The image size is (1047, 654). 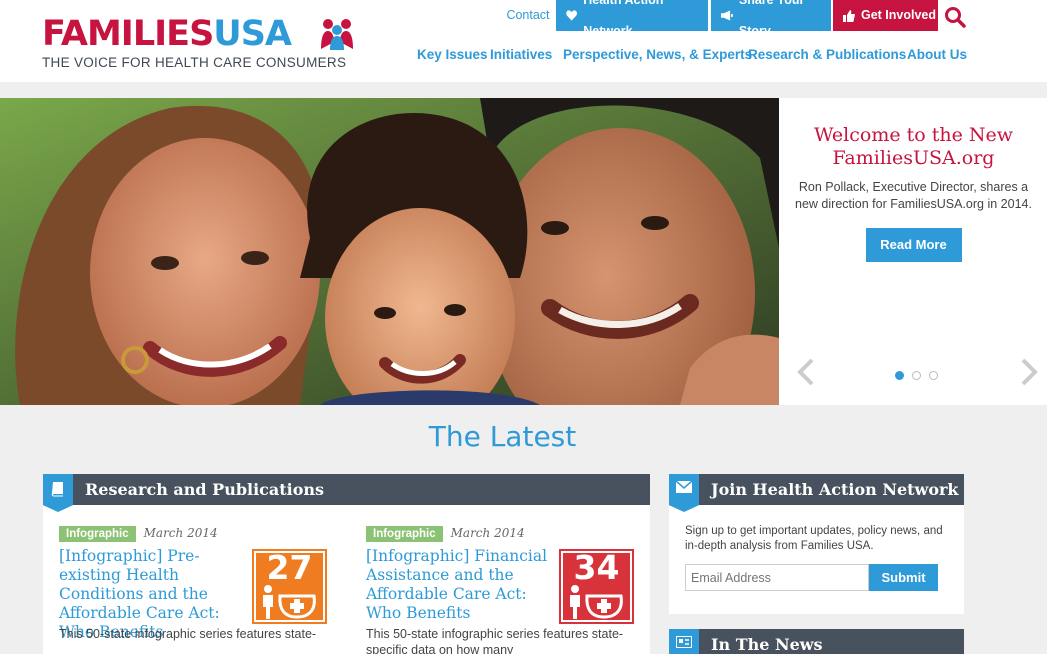 What do you see at coordinates (849, 15) in the screenshot?
I see `thumbs-up-icon` at bounding box center [849, 15].